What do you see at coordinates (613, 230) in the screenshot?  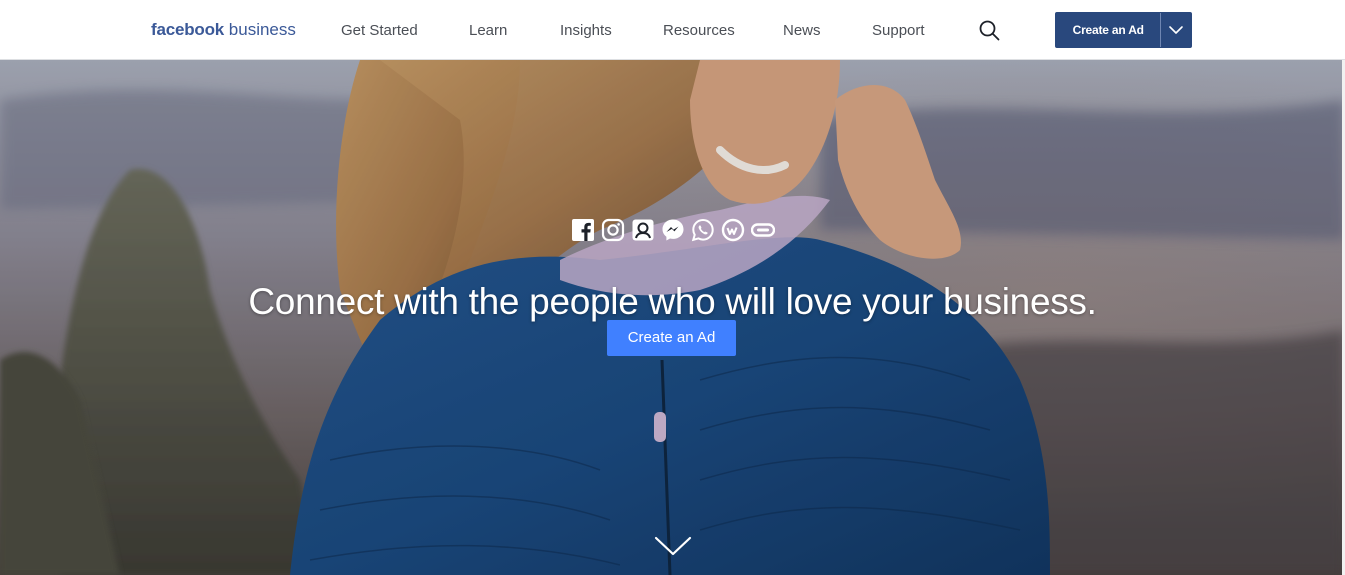 I see `instagram-icon` at bounding box center [613, 230].